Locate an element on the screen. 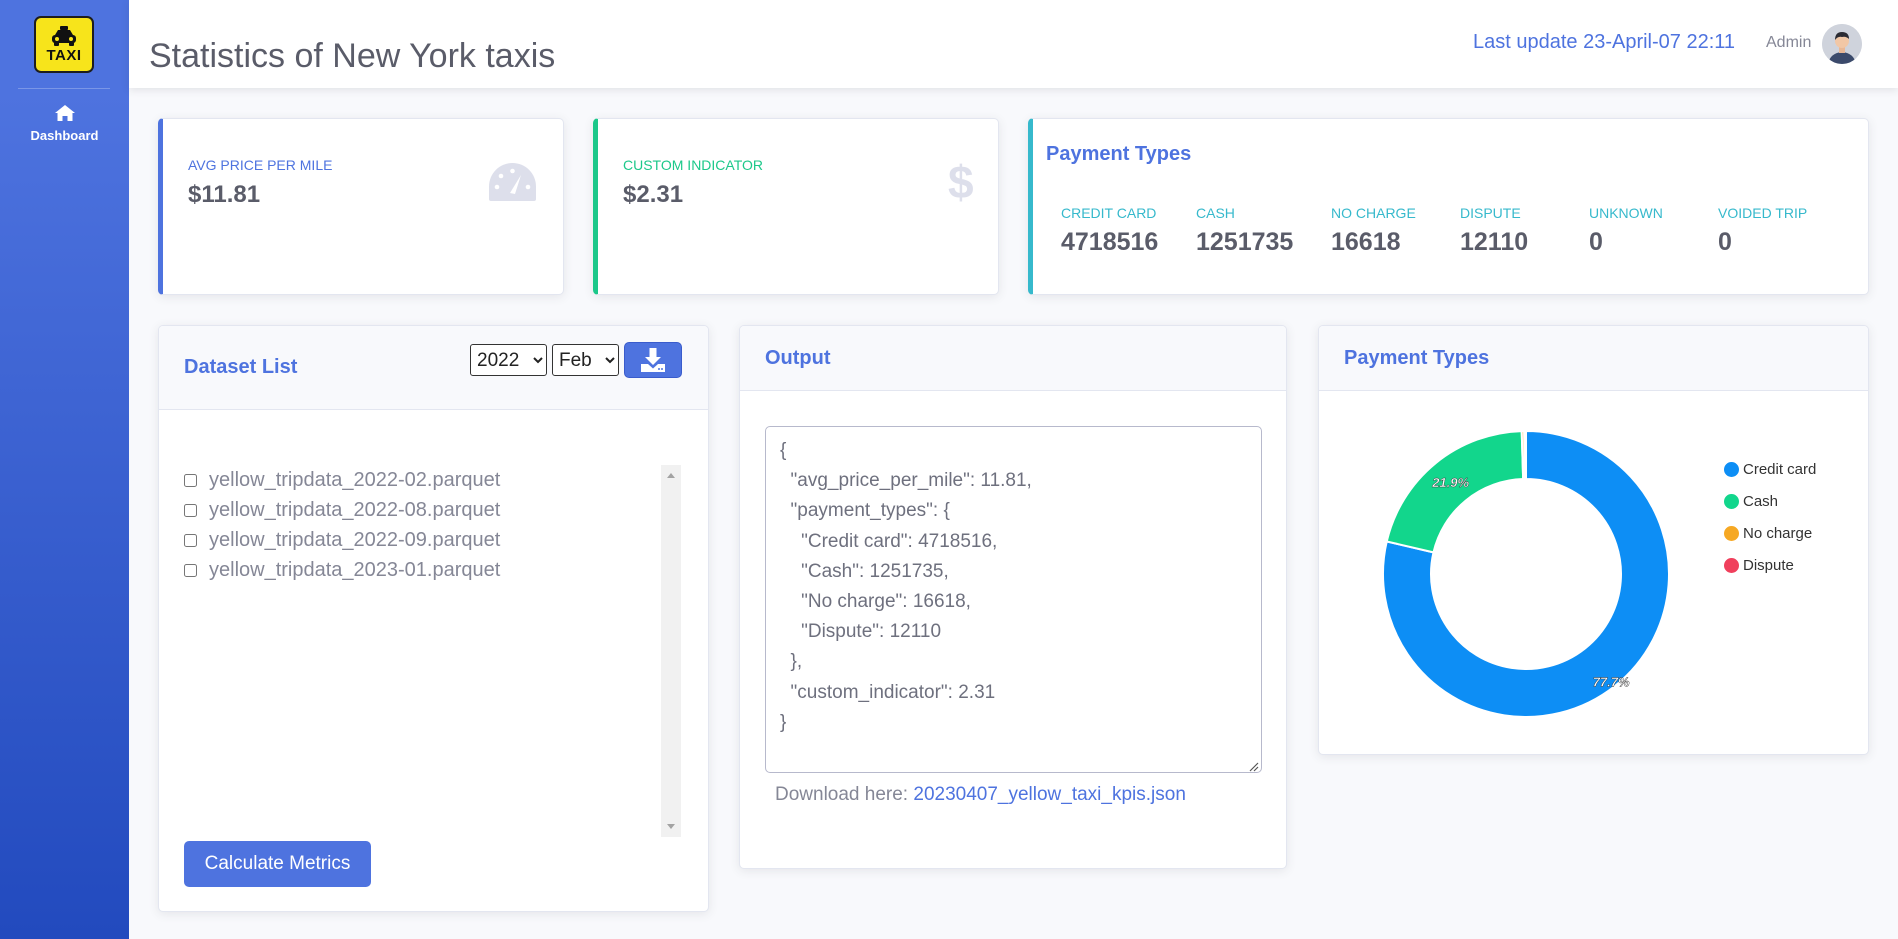  year-select: 2022 is located at coordinates (508, 360).